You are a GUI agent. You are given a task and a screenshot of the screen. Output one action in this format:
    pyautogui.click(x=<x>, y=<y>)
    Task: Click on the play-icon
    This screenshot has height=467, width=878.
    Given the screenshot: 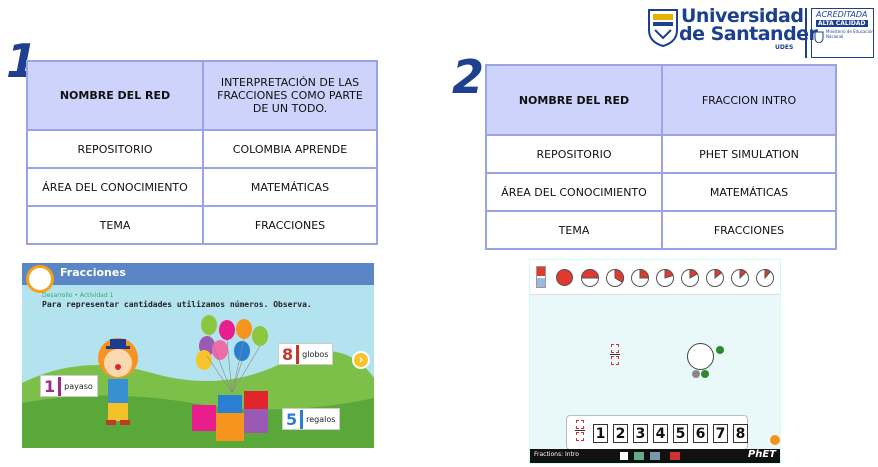 What is the action you would take?
    pyautogui.click(x=705, y=374)
    